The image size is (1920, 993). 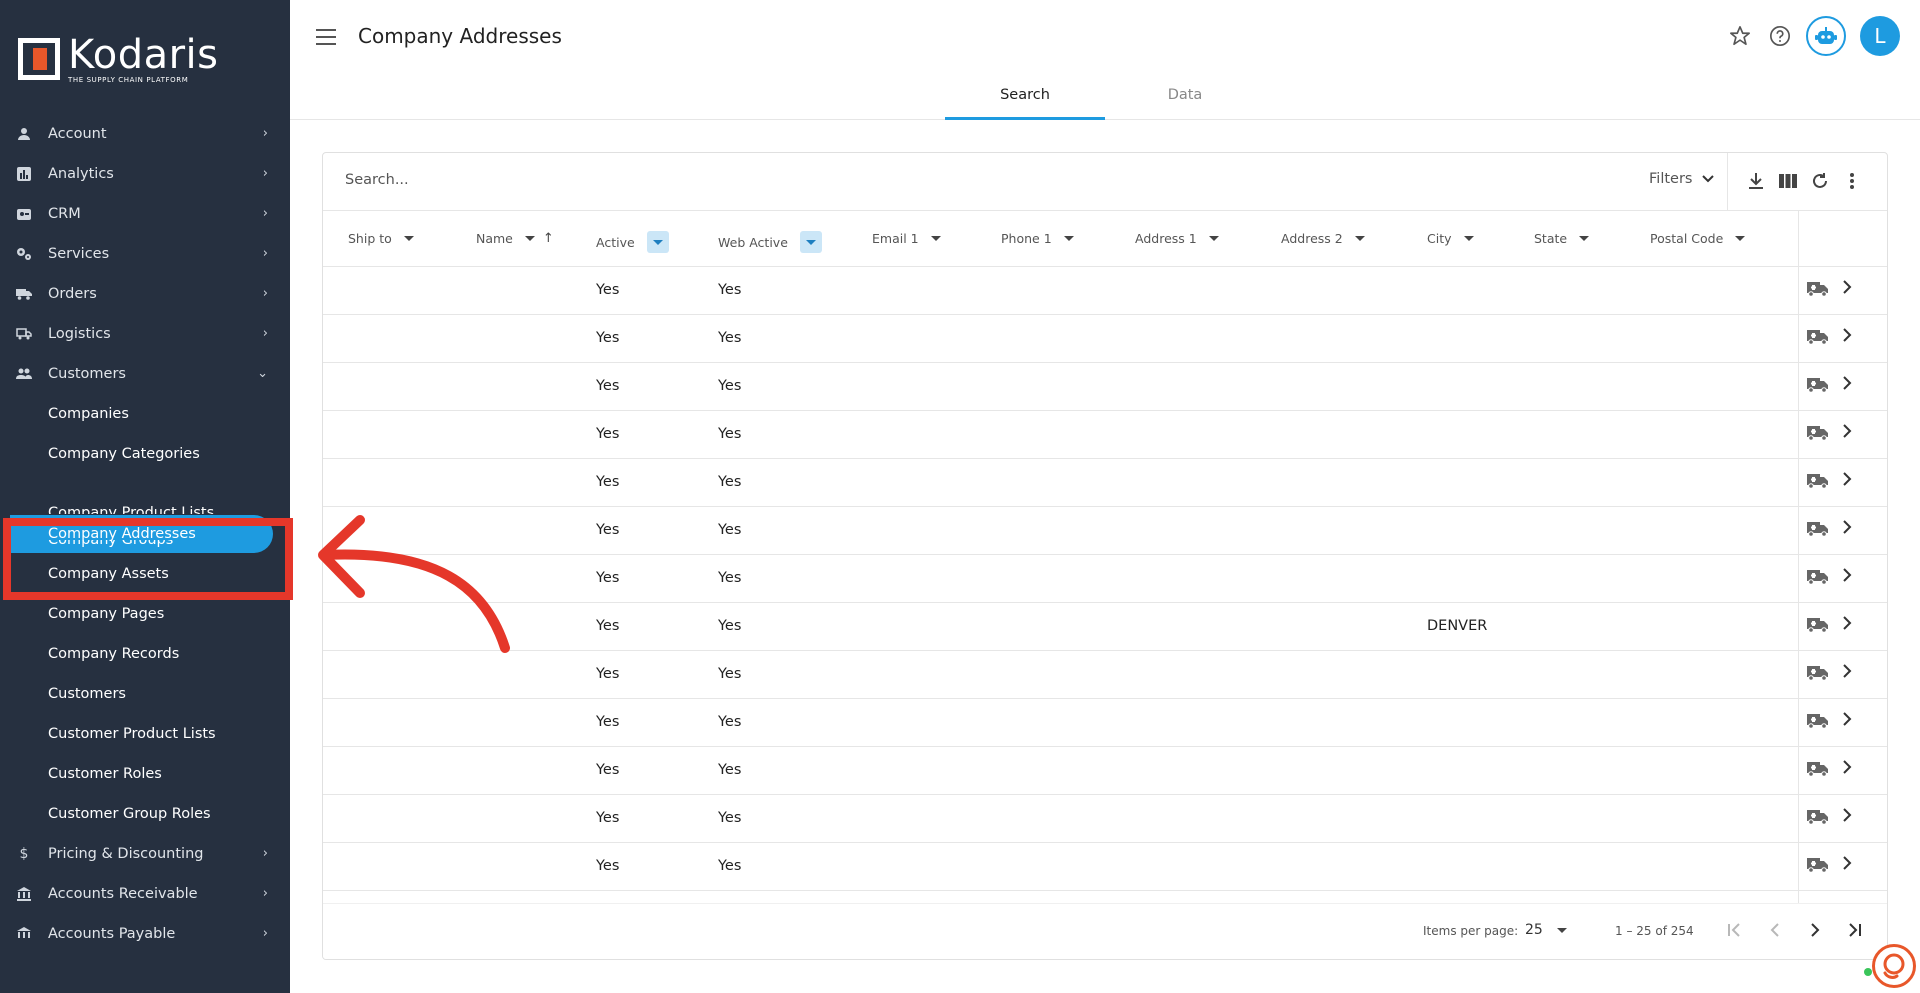 I want to click on dropdown-caret-icon, so click(x=529, y=238).